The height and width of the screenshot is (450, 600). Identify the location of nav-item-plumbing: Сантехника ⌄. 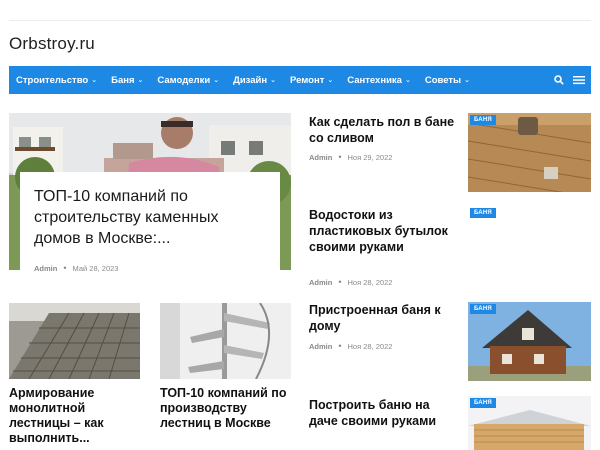
(379, 80).